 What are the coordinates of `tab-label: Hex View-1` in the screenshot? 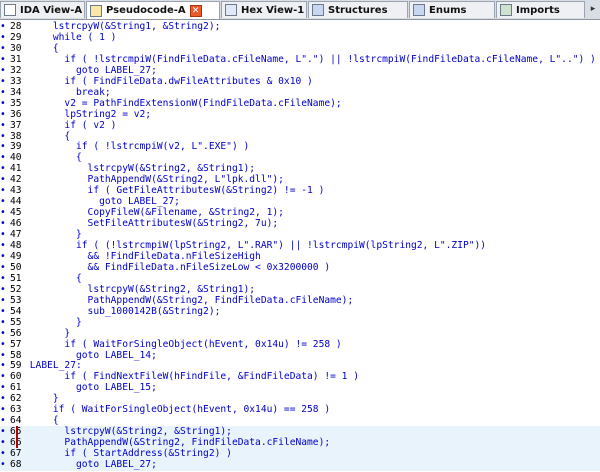 It's located at (273, 10).